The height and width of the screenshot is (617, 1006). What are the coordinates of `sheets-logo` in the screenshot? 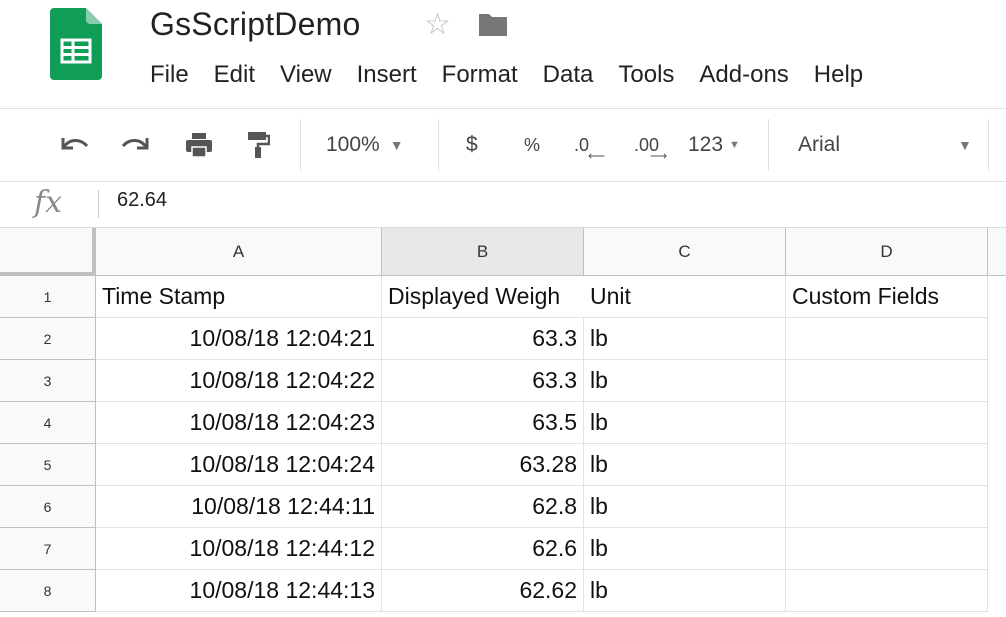 It's located at (76, 44).